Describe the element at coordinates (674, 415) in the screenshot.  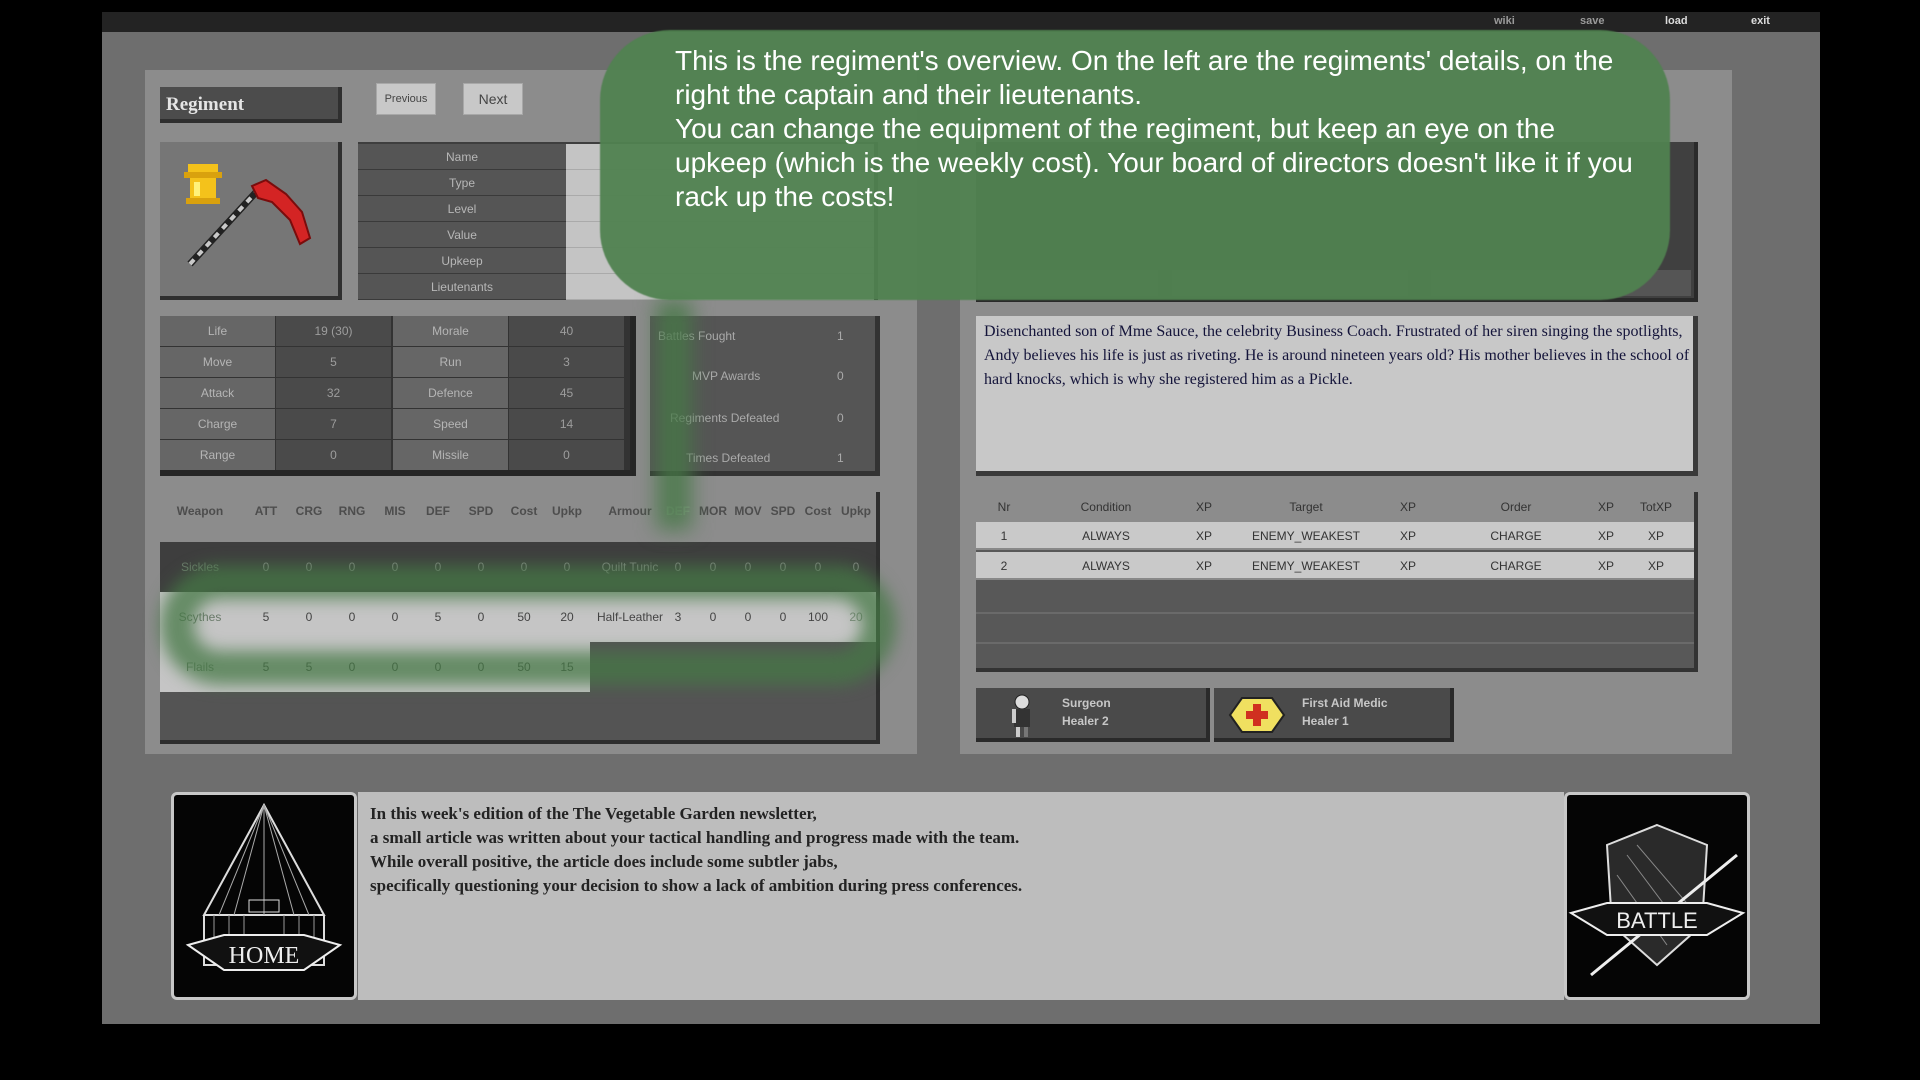
I see `tutorial-pointer` at that location.